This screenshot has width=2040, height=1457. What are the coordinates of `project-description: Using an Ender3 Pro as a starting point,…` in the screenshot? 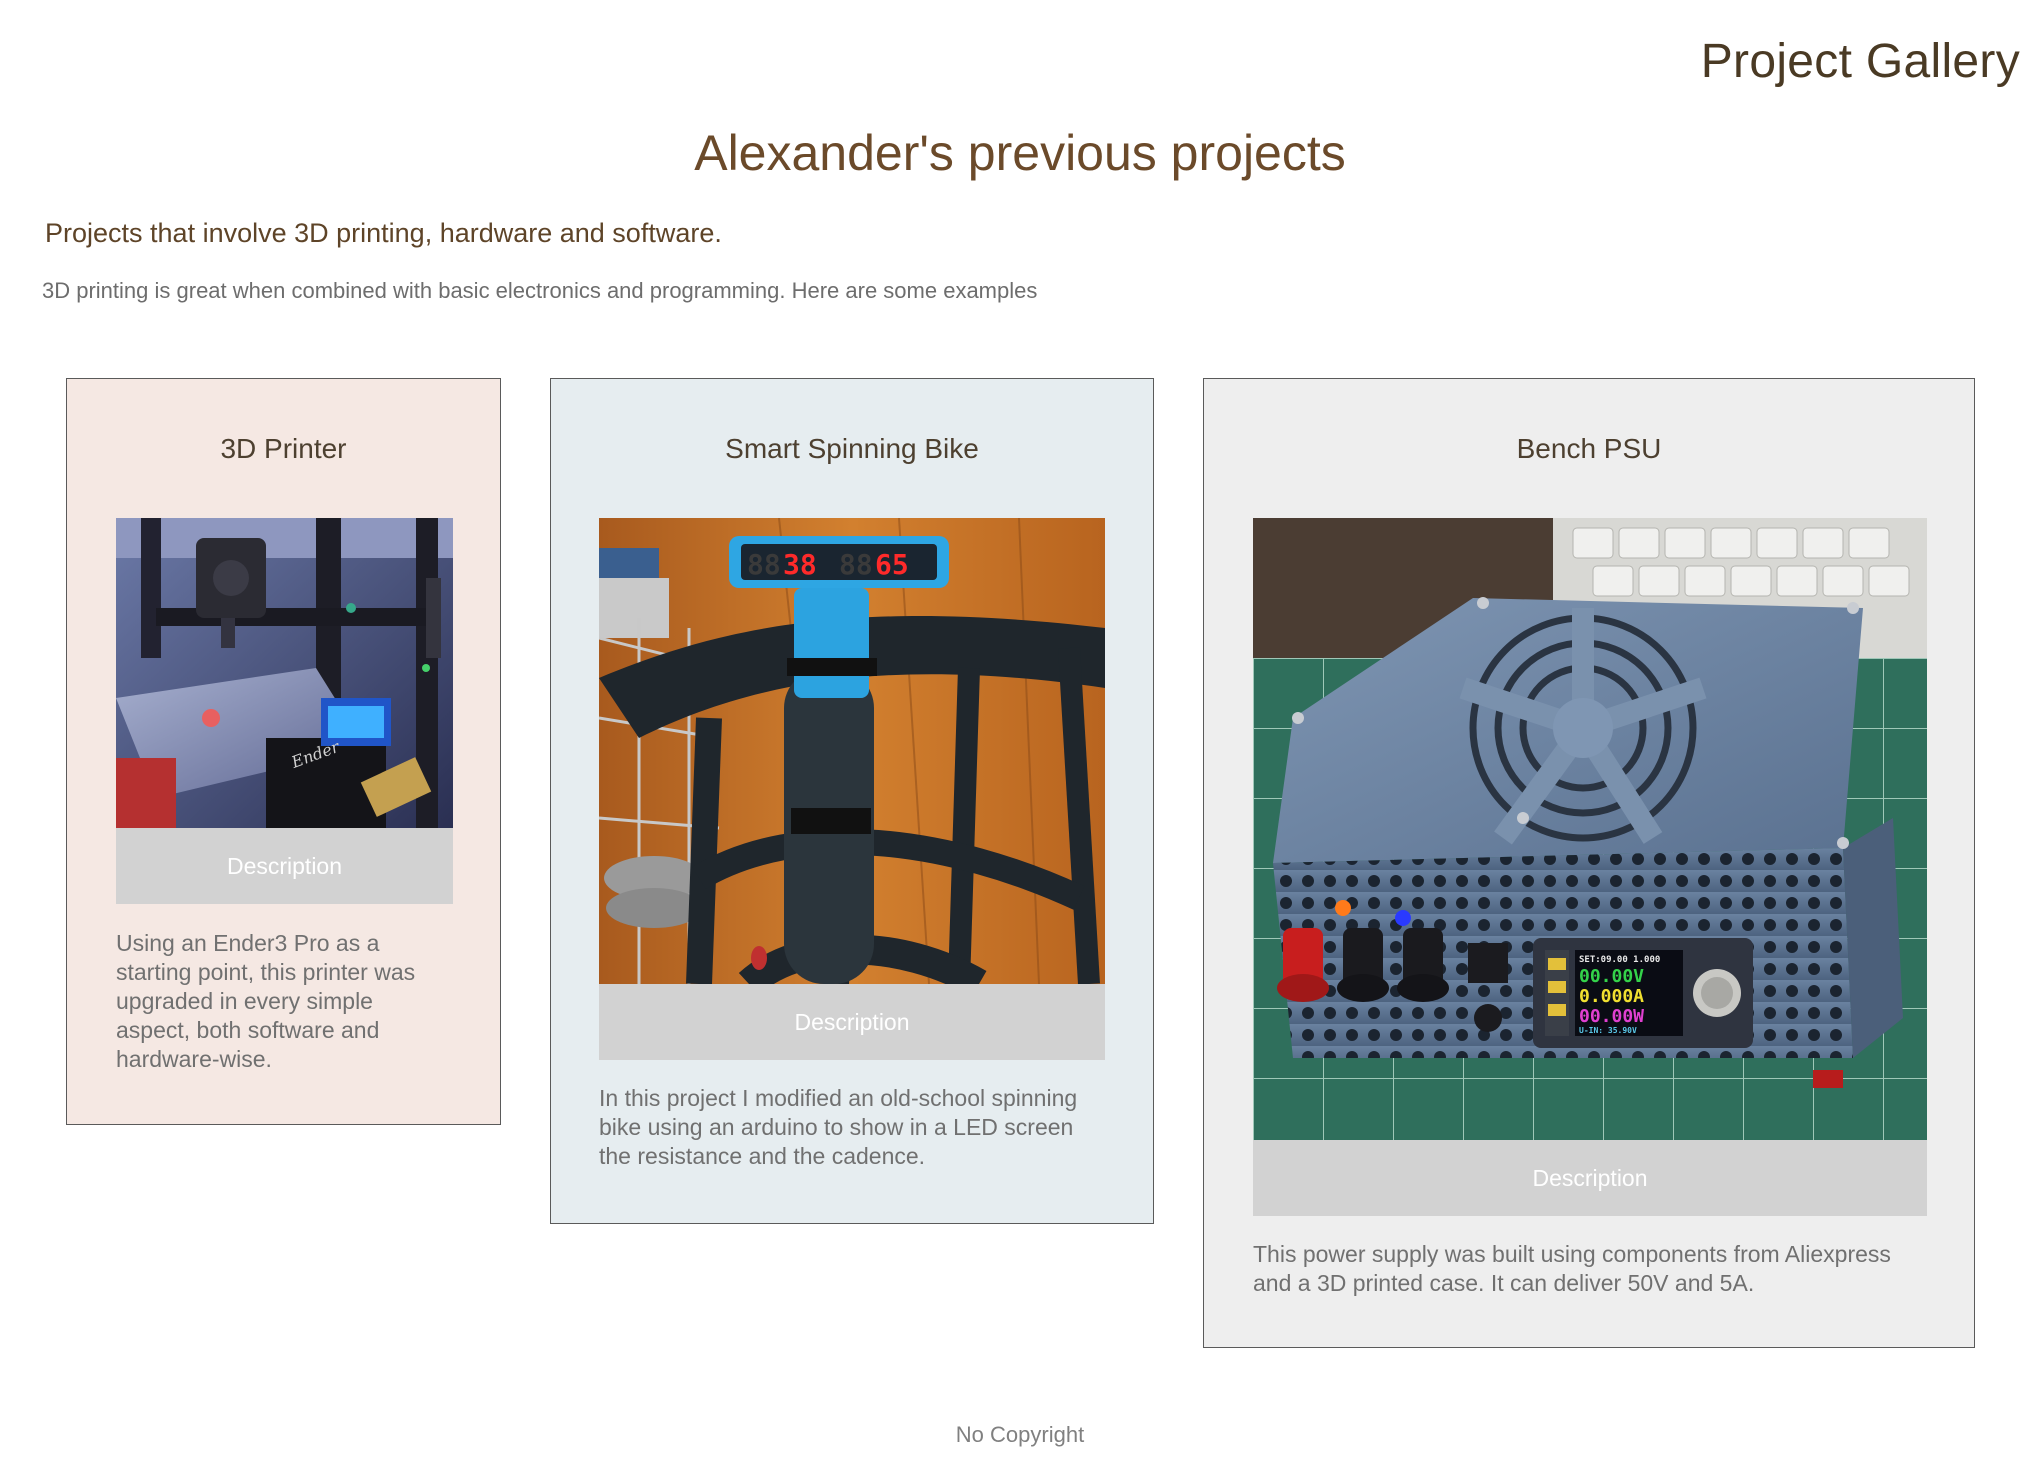 It's located at (266, 1001).